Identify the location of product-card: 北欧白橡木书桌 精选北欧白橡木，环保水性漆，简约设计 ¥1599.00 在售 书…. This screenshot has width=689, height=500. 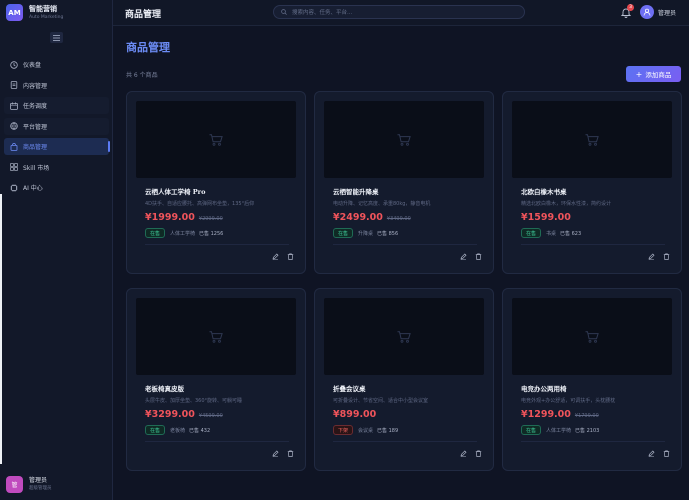
(592, 182).